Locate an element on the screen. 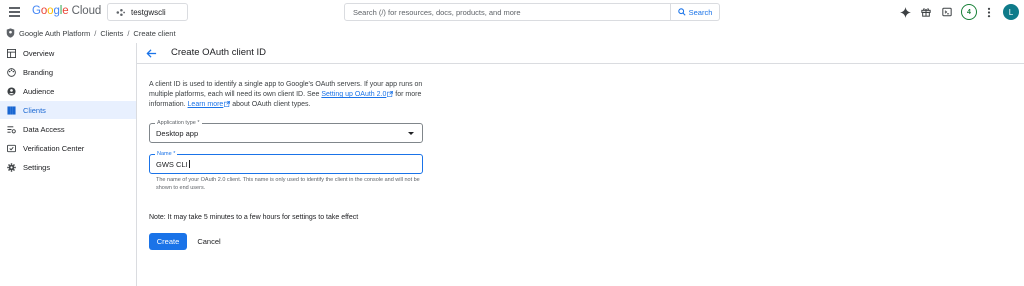  sidebar-item-data-access: Data Access is located at coordinates (68, 129).